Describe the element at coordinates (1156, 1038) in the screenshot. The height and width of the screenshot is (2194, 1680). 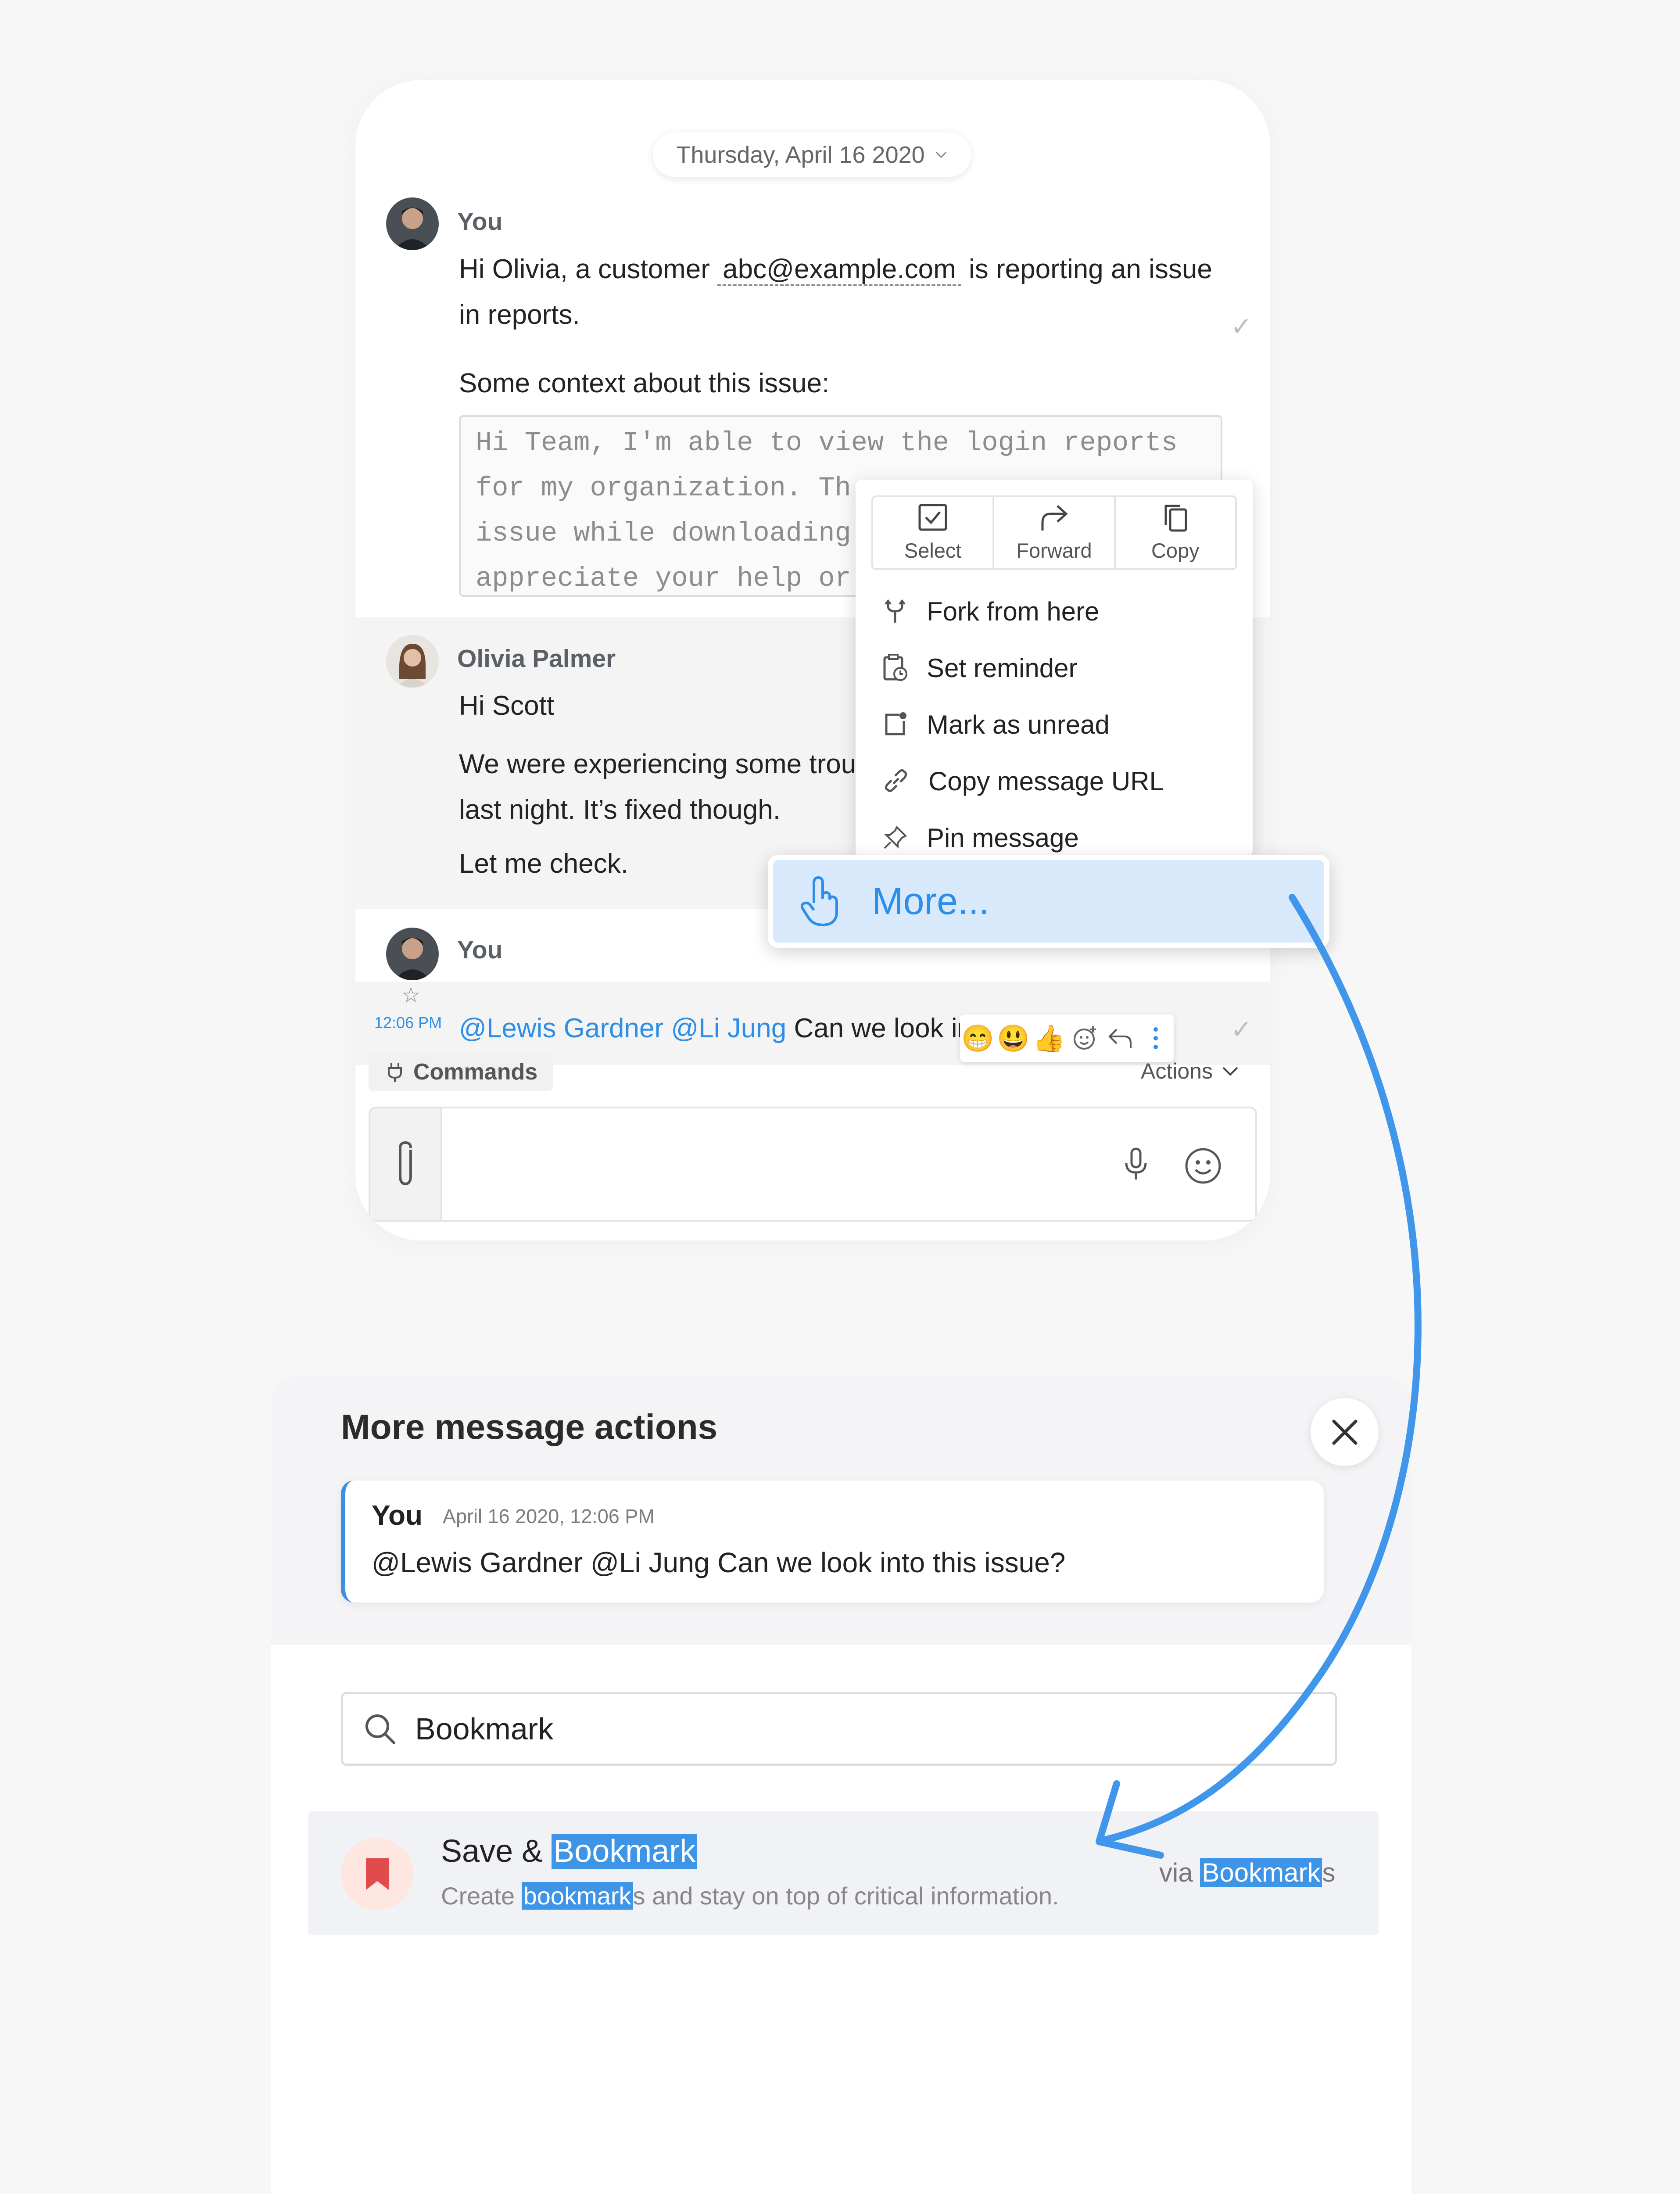
I see `more-options-icon` at that location.